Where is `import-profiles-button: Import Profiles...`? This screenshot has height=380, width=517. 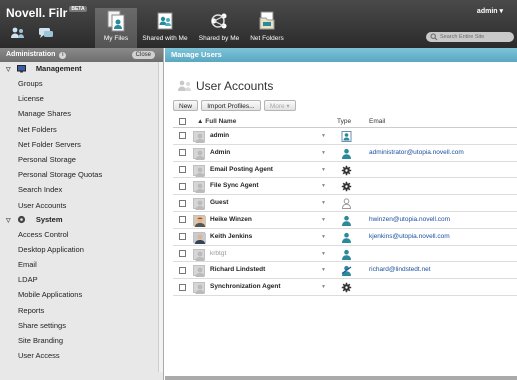
import-profiles-button: Import Profiles... is located at coordinates (231, 105).